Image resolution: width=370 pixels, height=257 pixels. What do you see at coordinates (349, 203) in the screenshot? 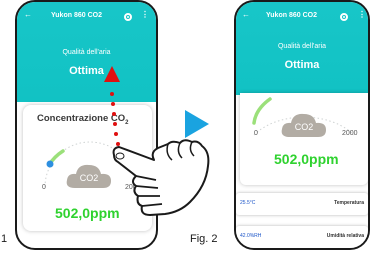
I see `temperature-label: Temperatura` at bounding box center [349, 203].